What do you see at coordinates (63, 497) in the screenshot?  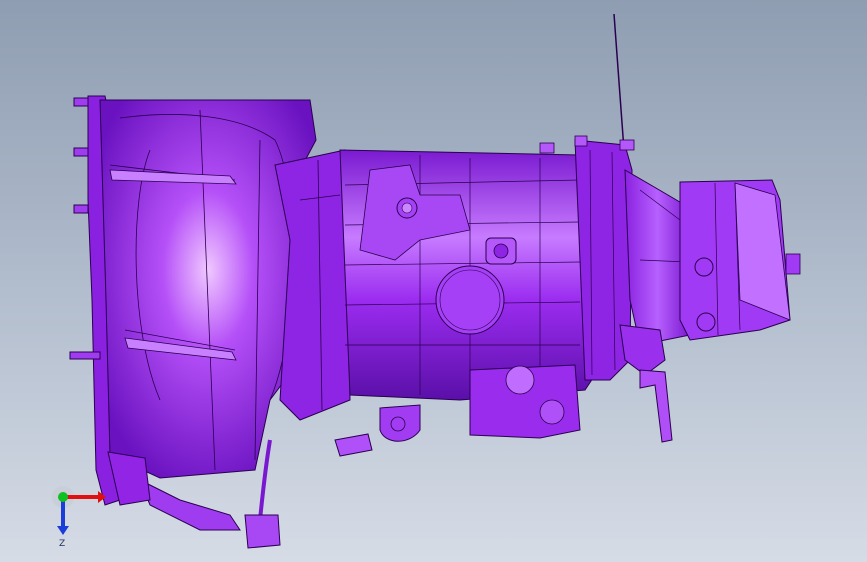 I see `y-axis-marker` at bounding box center [63, 497].